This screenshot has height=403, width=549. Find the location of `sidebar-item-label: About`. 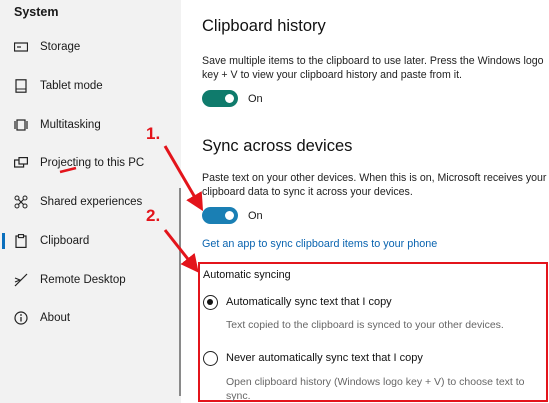

sidebar-item-label: About is located at coordinates (55, 318).